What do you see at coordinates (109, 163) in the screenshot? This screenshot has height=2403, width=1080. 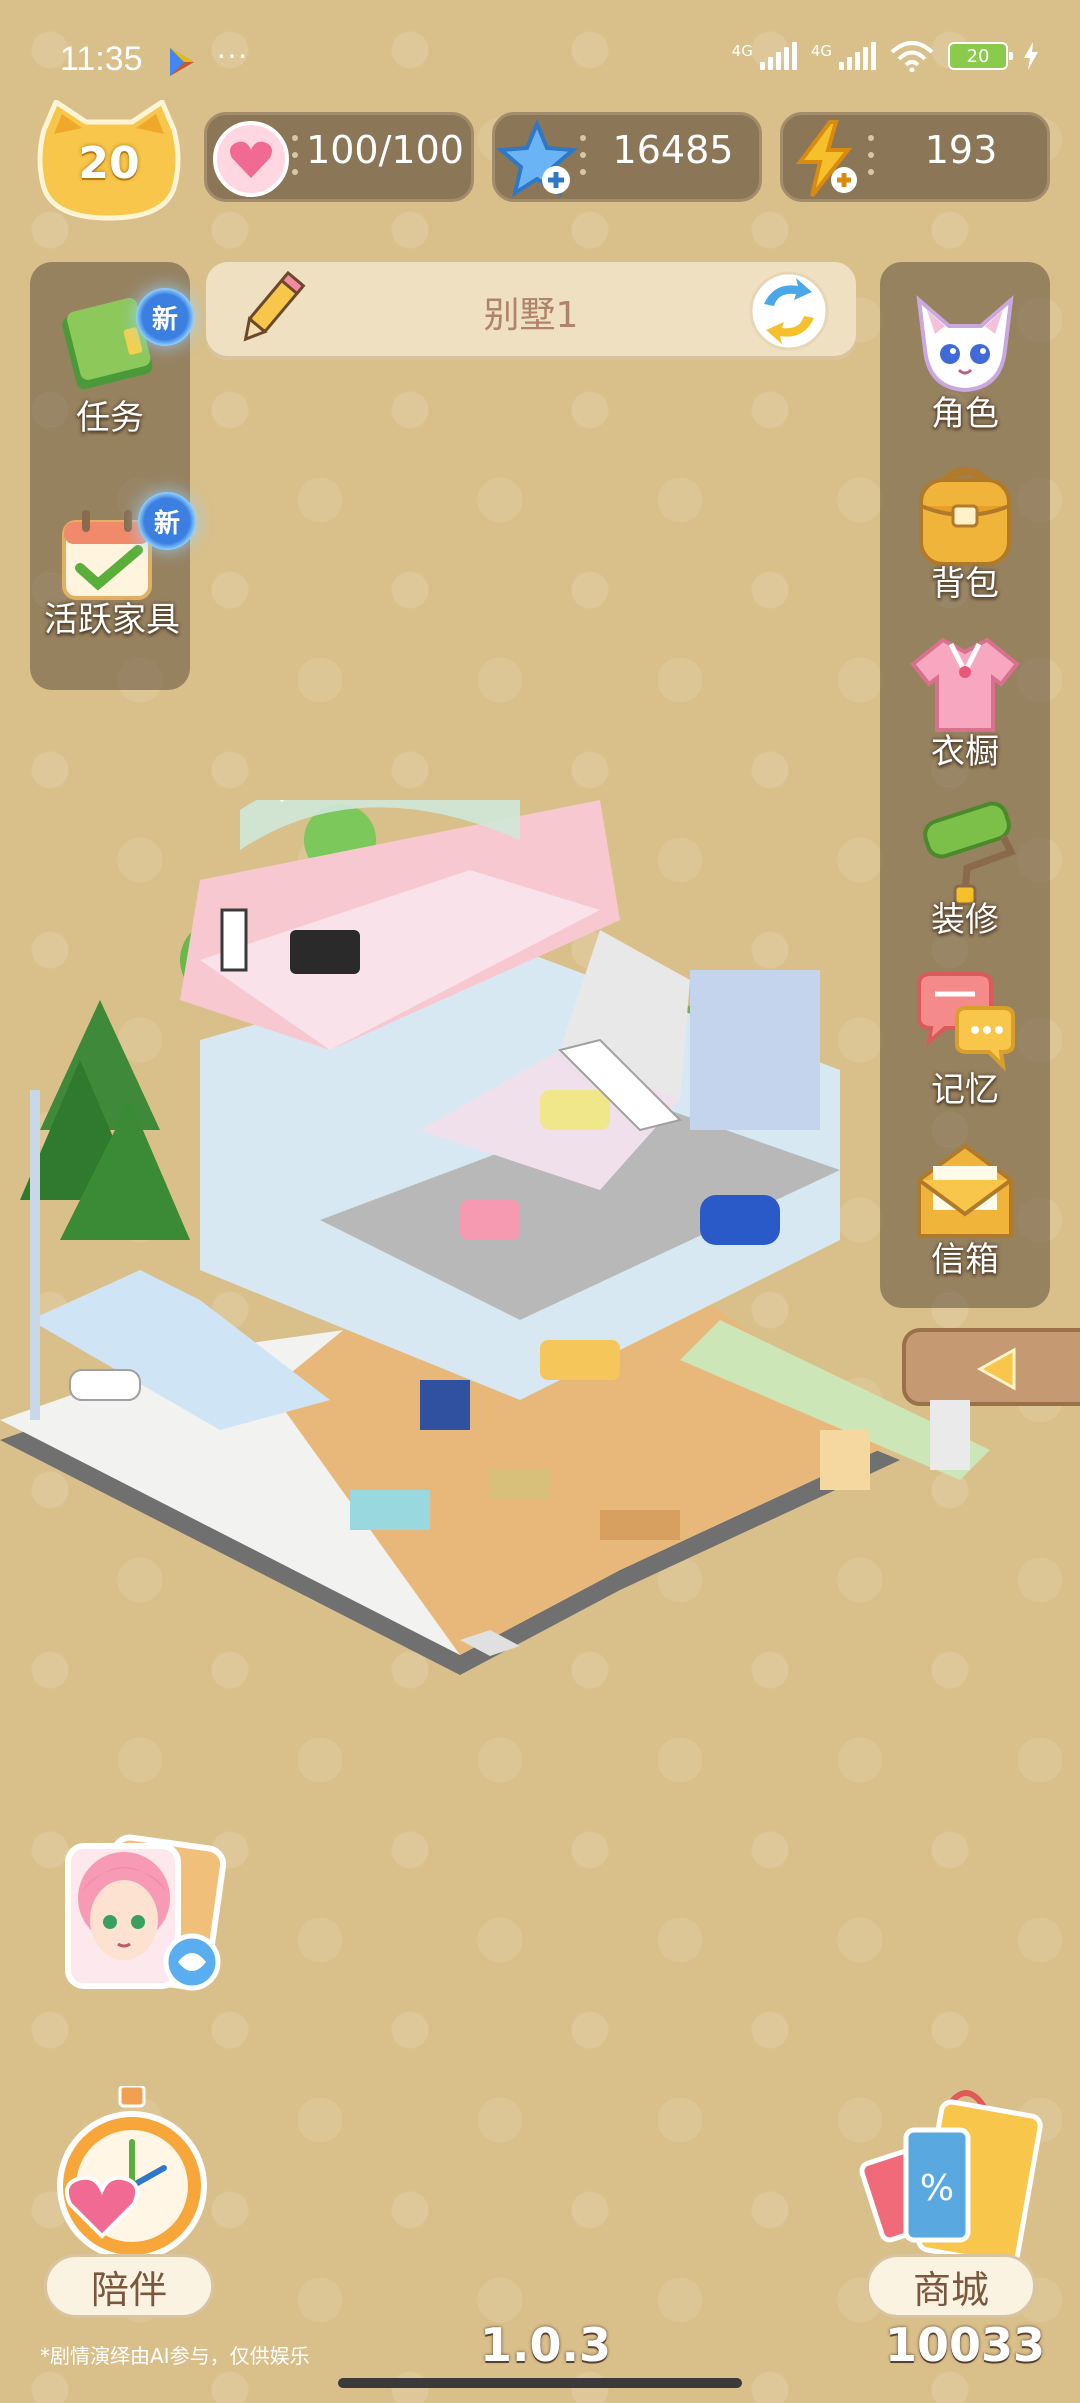 I see `player-level: 20` at bounding box center [109, 163].